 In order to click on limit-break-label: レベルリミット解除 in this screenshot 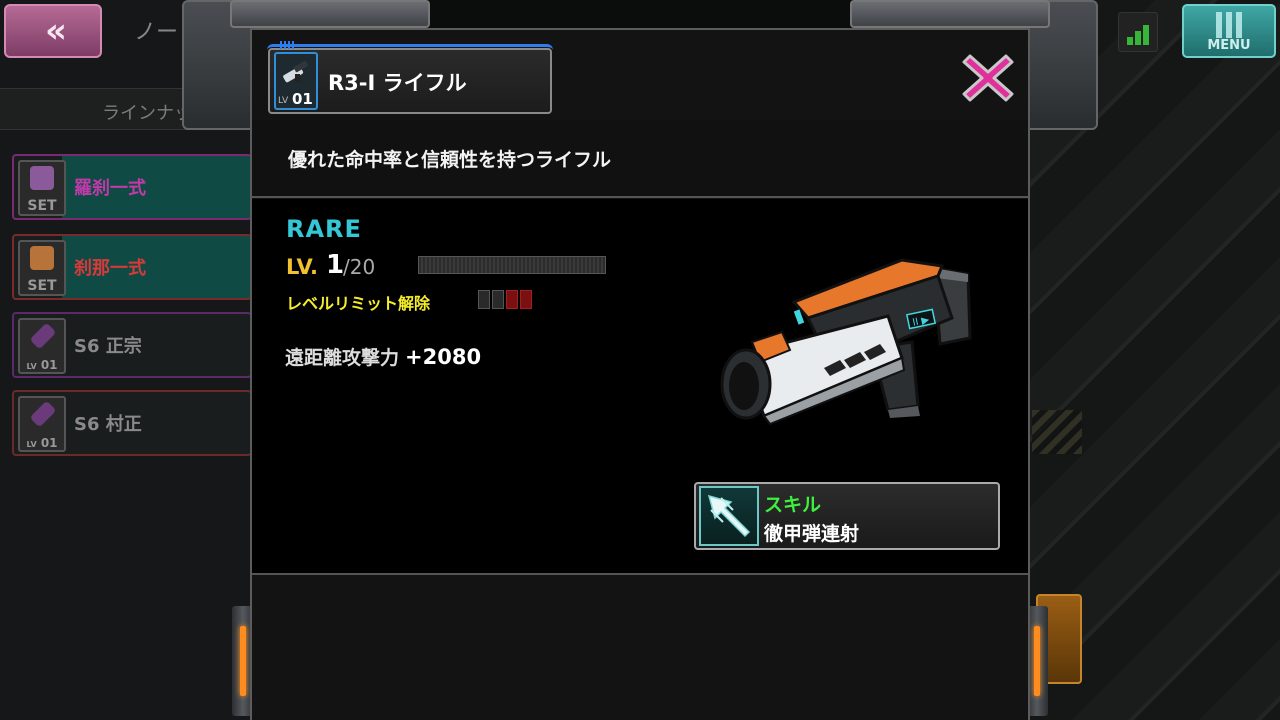, I will do `click(358, 303)`.